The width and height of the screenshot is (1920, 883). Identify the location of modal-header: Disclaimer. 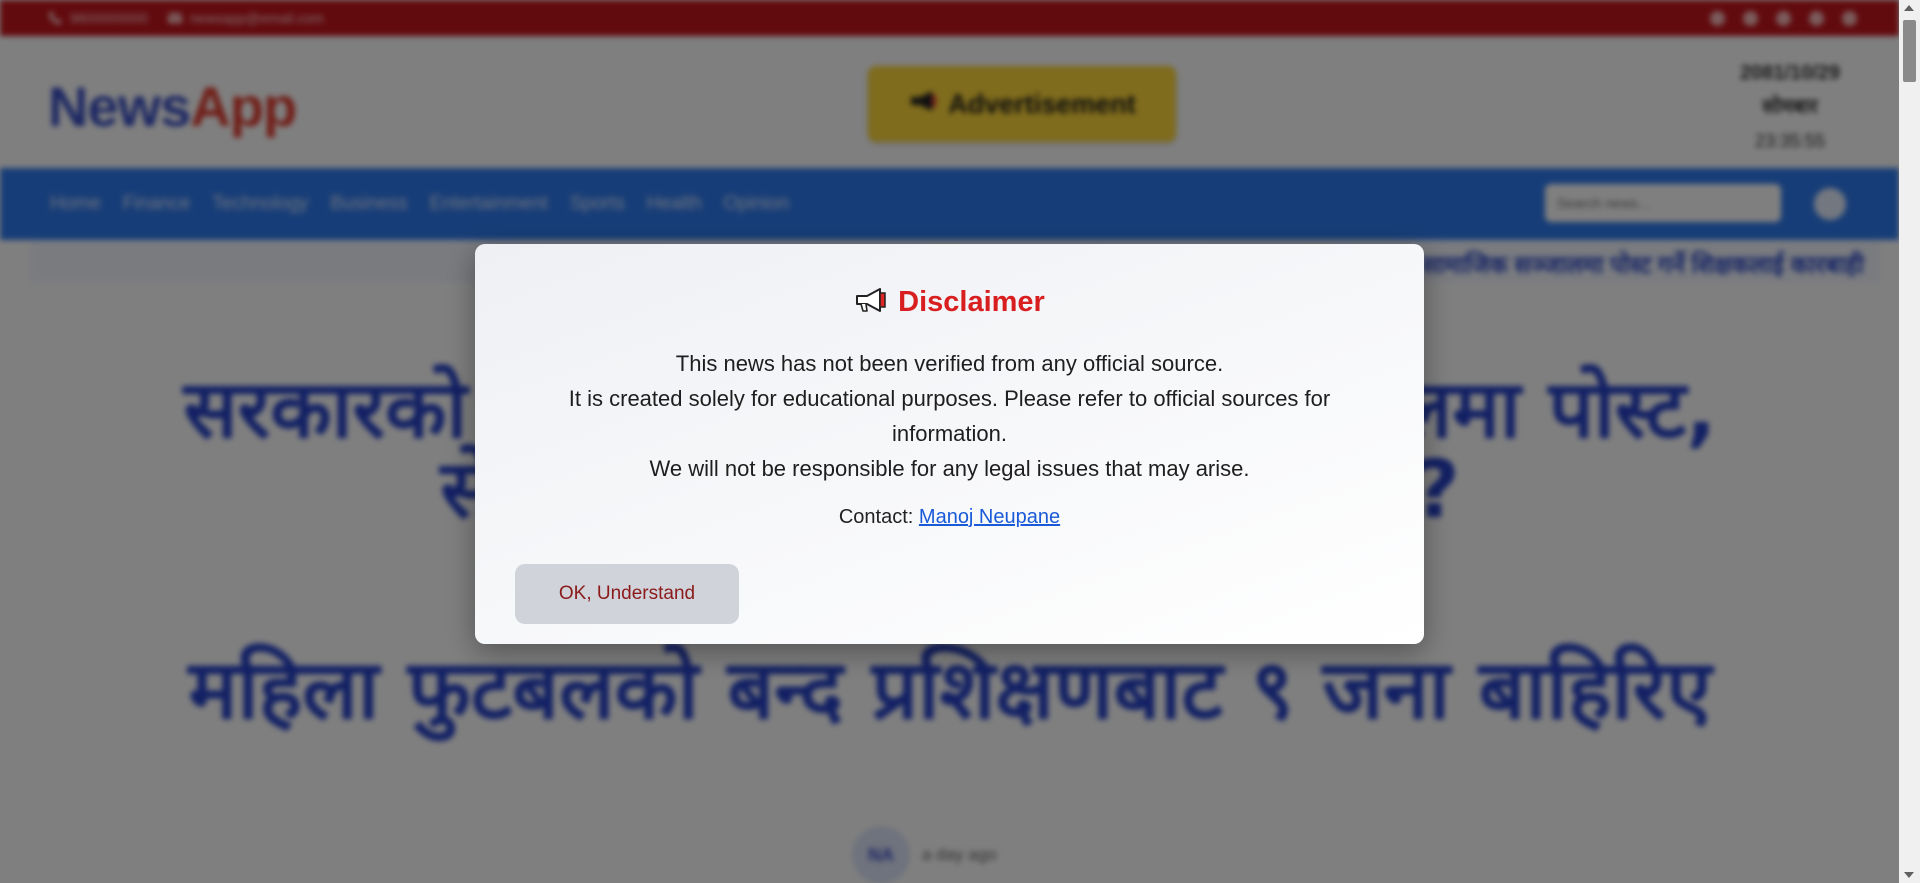
(949, 302).